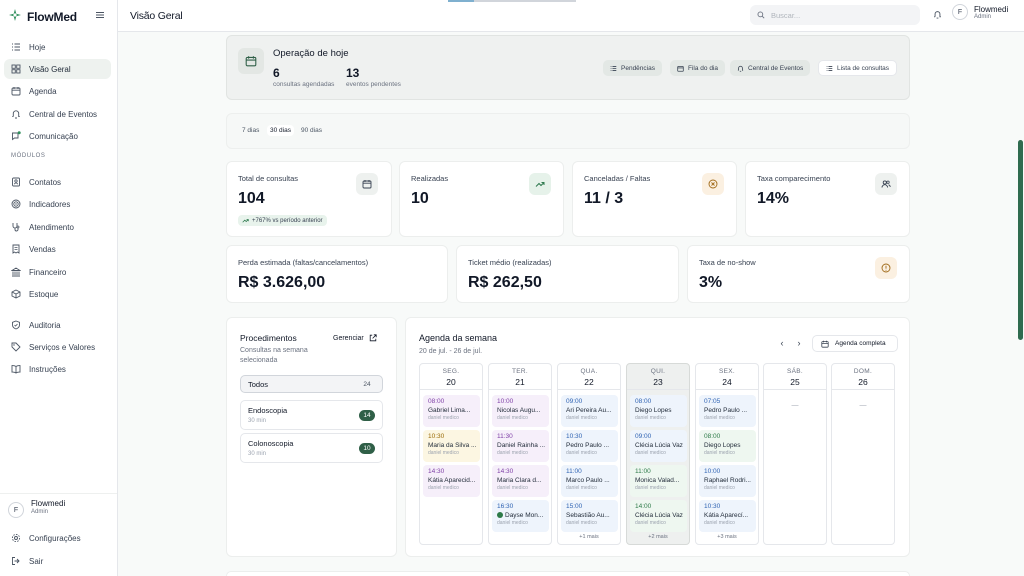  I want to click on appointment-card: 07:05 Pedro Paulo ... daniel medico, so click(727, 411).